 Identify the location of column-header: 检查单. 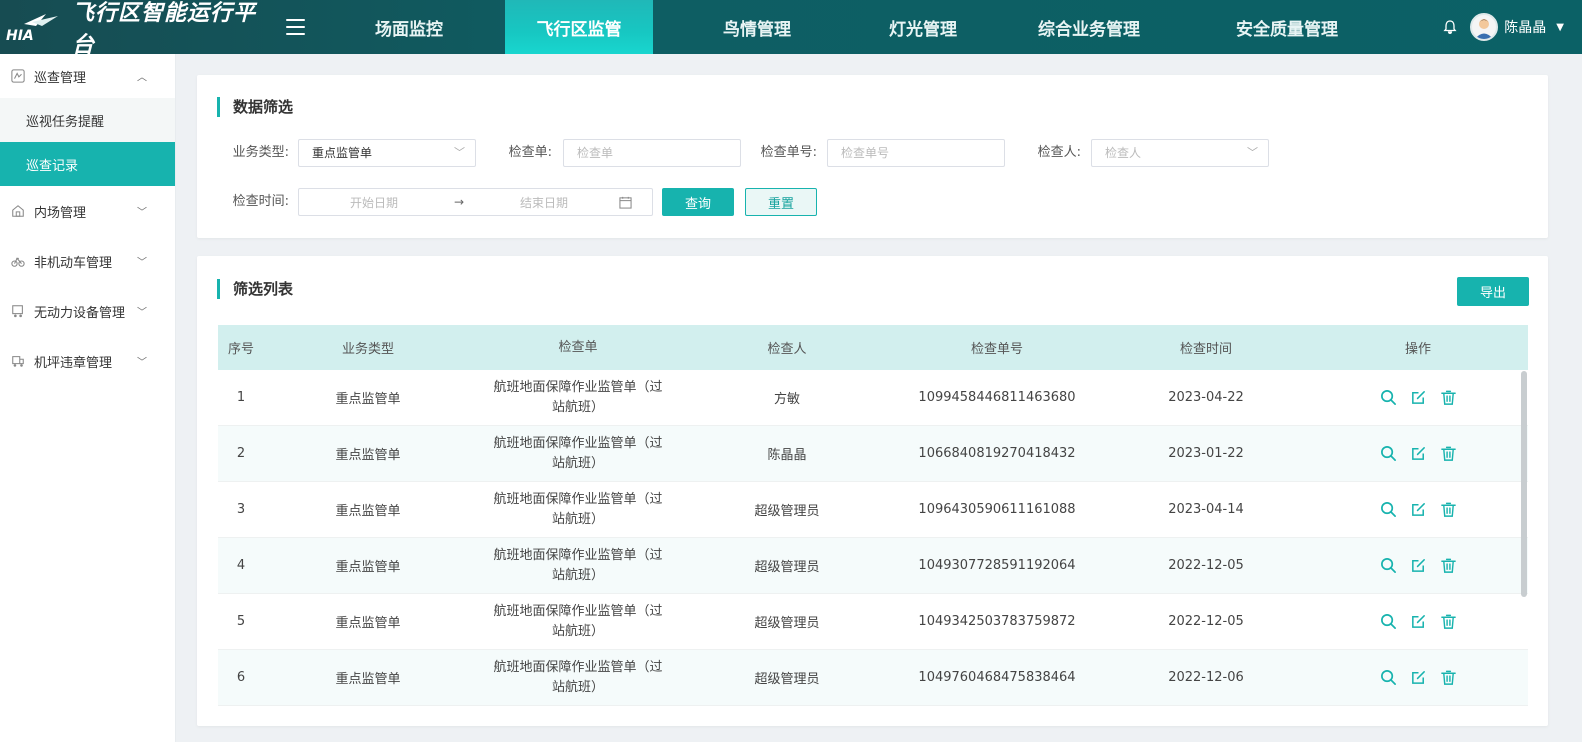
(578, 347).